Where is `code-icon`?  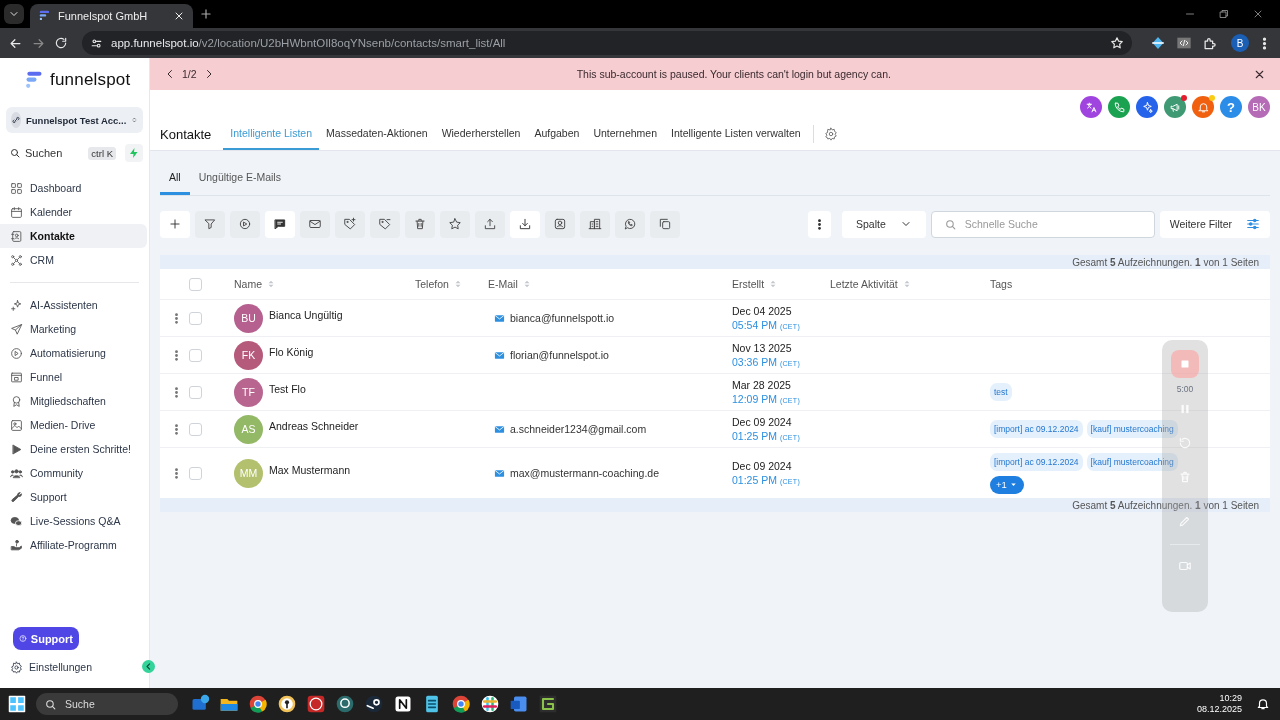 code-icon is located at coordinates (1184, 43).